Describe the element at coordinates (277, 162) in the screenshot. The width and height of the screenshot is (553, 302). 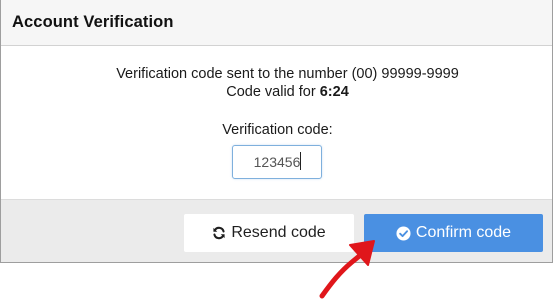
I see `verification-code-input` at that location.